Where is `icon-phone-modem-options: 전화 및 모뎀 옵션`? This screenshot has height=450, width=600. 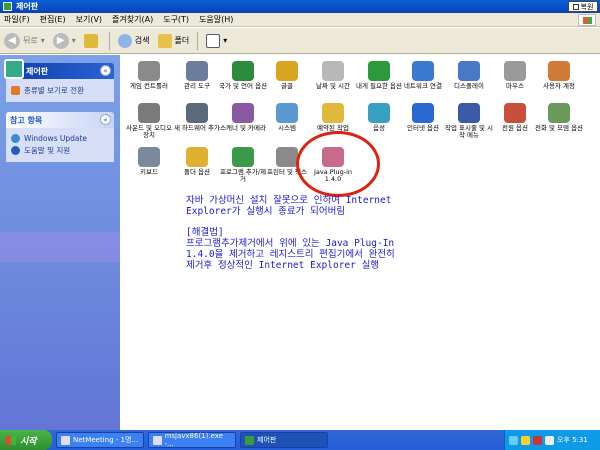
icon-phone-modem-options: 전화 및 모뎀 옵션 is located at coordinates (559, 124).